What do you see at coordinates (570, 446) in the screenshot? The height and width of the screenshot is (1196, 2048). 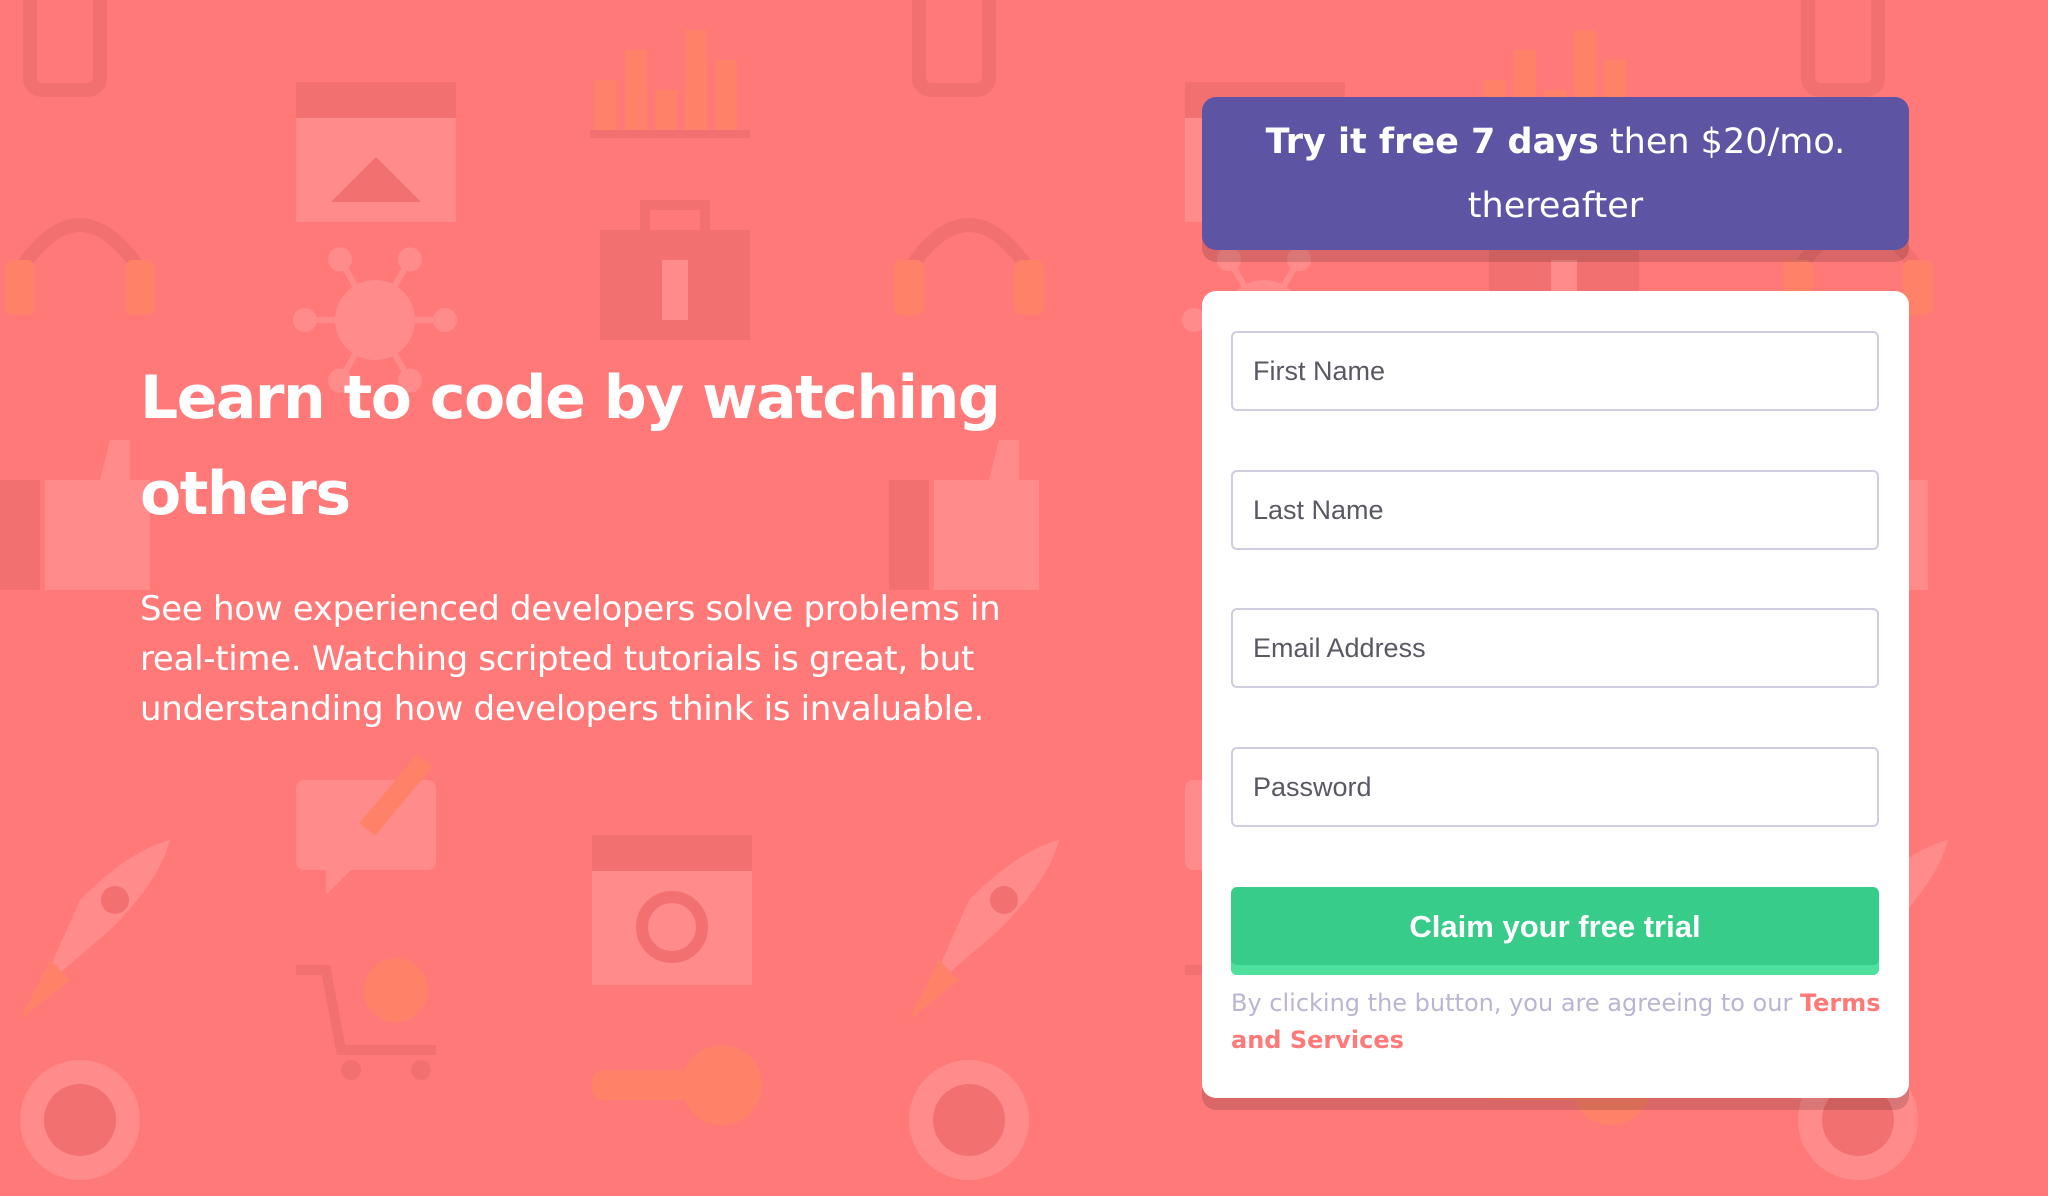 I see `hero-title: Learn to code by watching others` at bounding box center [570, 446].